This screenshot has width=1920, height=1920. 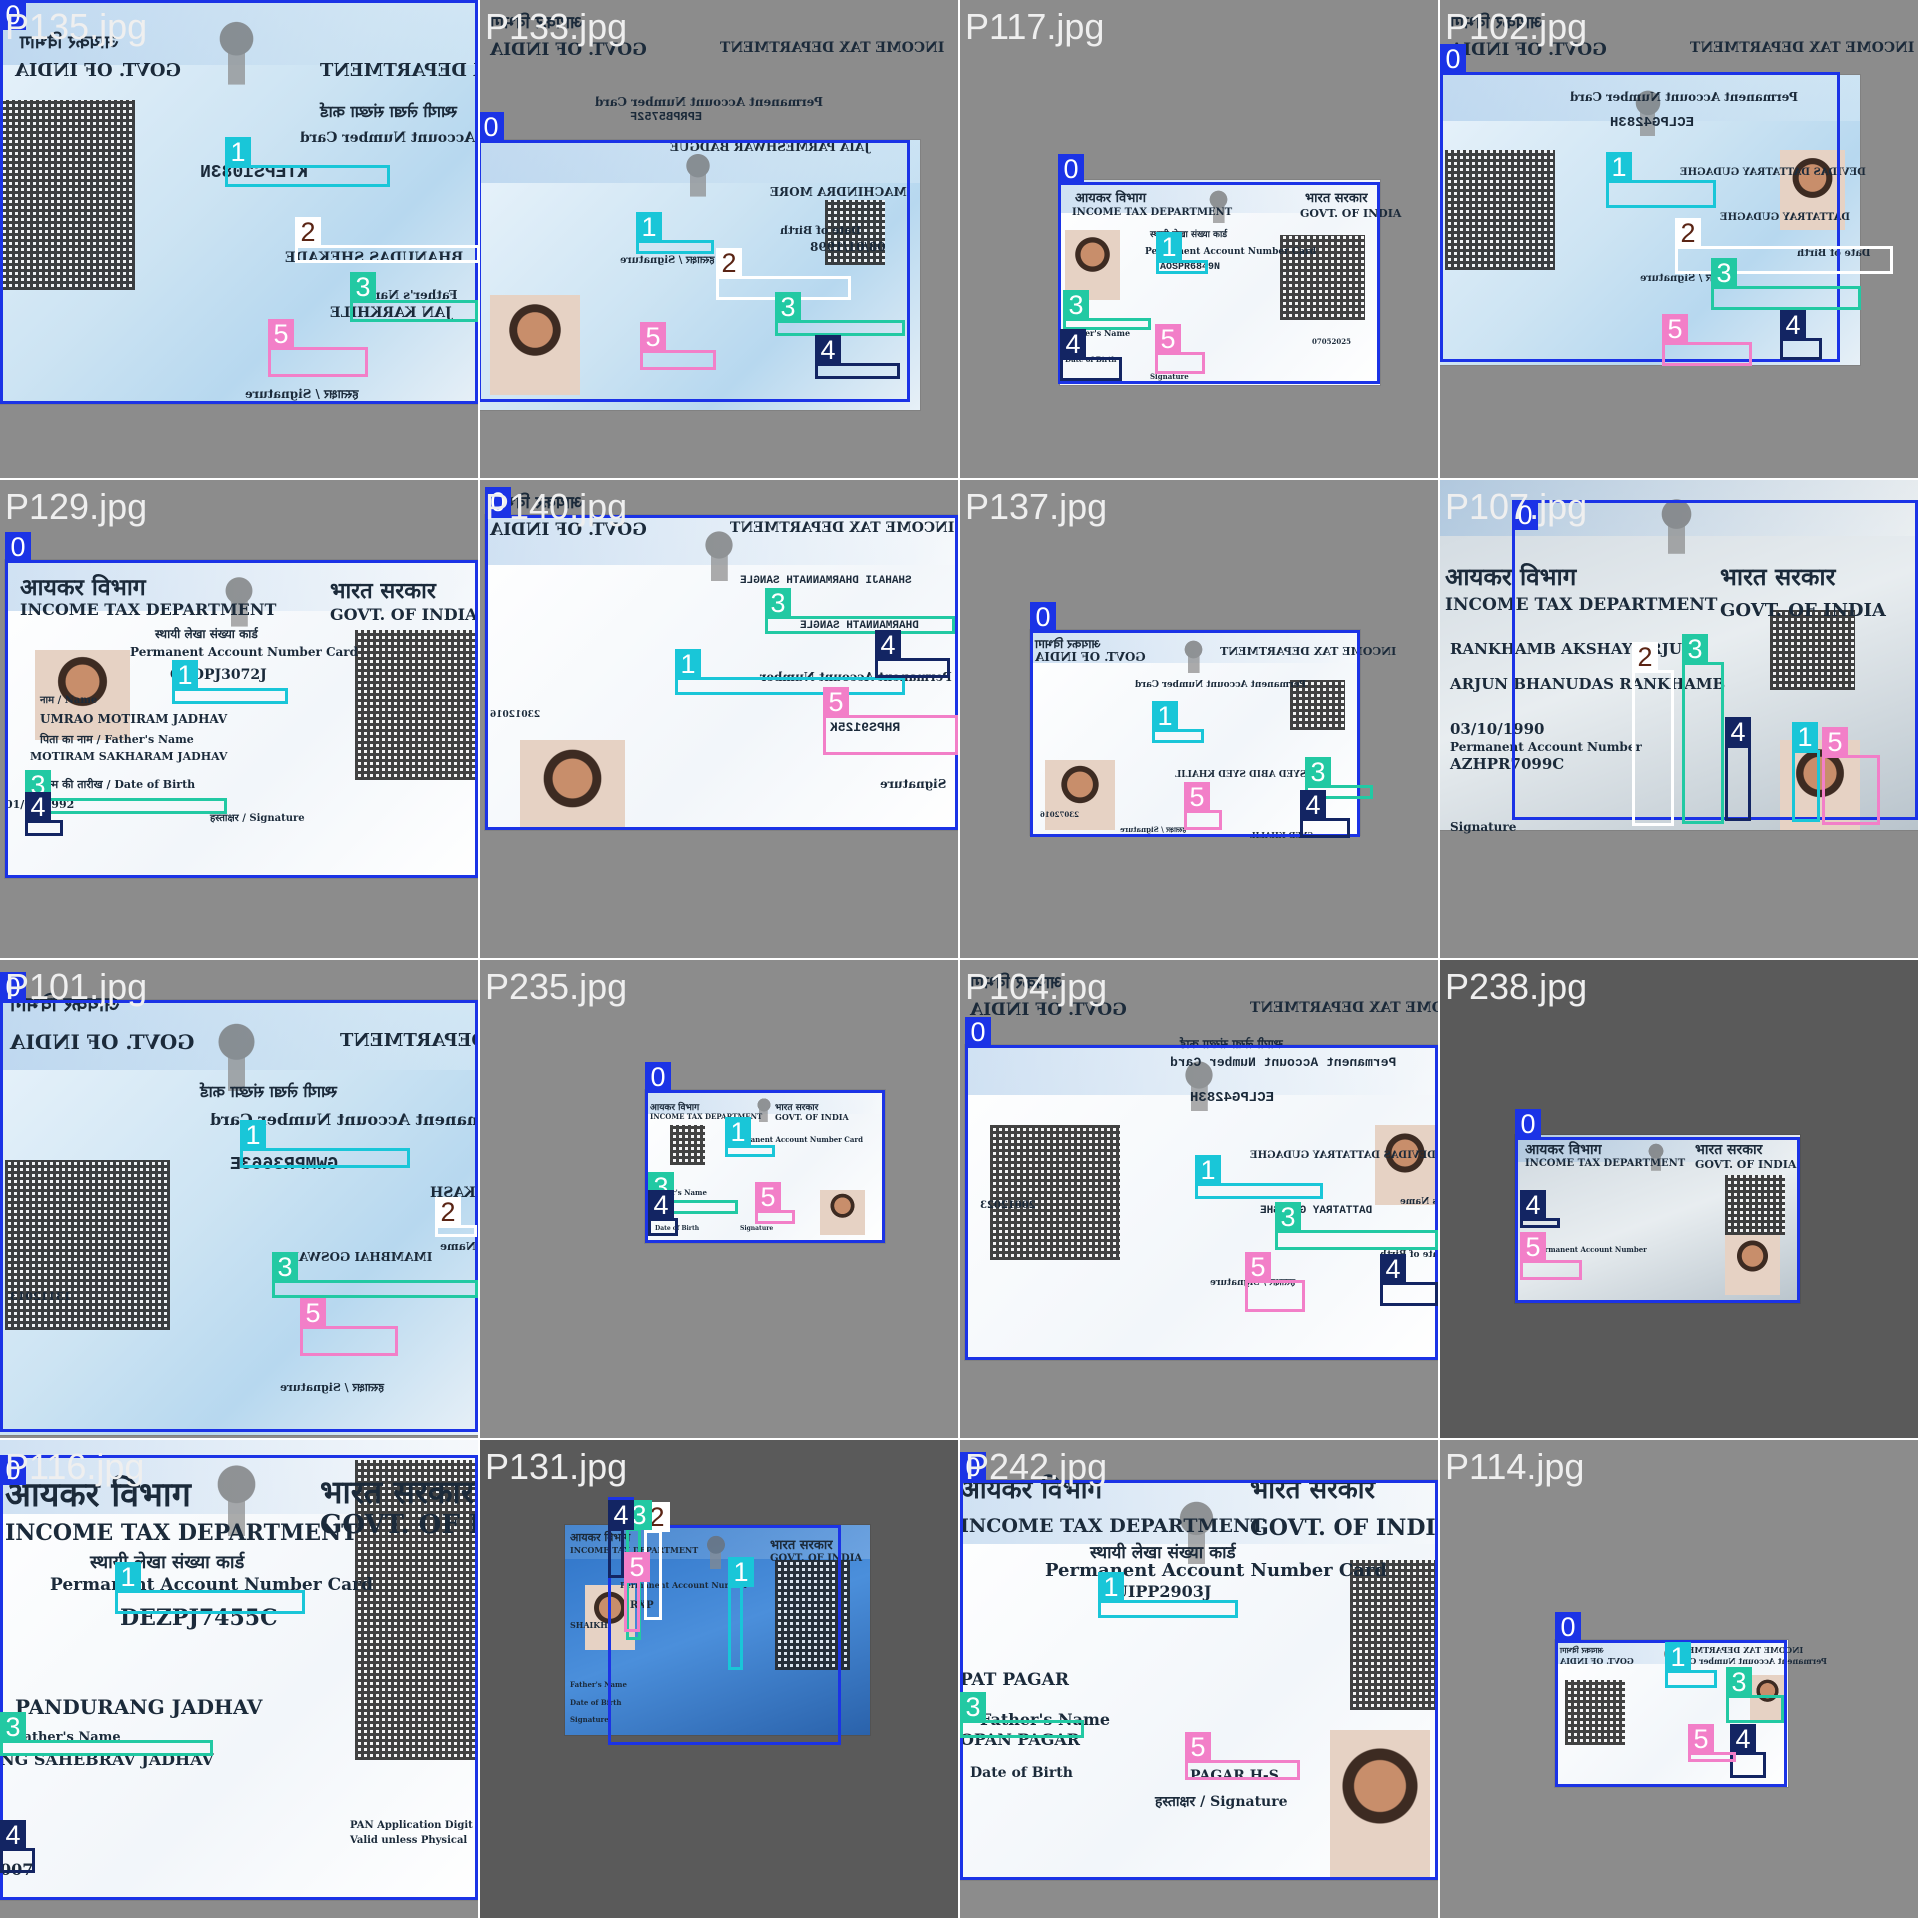 I want to click on card-text: EPRPB5752F, so click(x=666, y=117).